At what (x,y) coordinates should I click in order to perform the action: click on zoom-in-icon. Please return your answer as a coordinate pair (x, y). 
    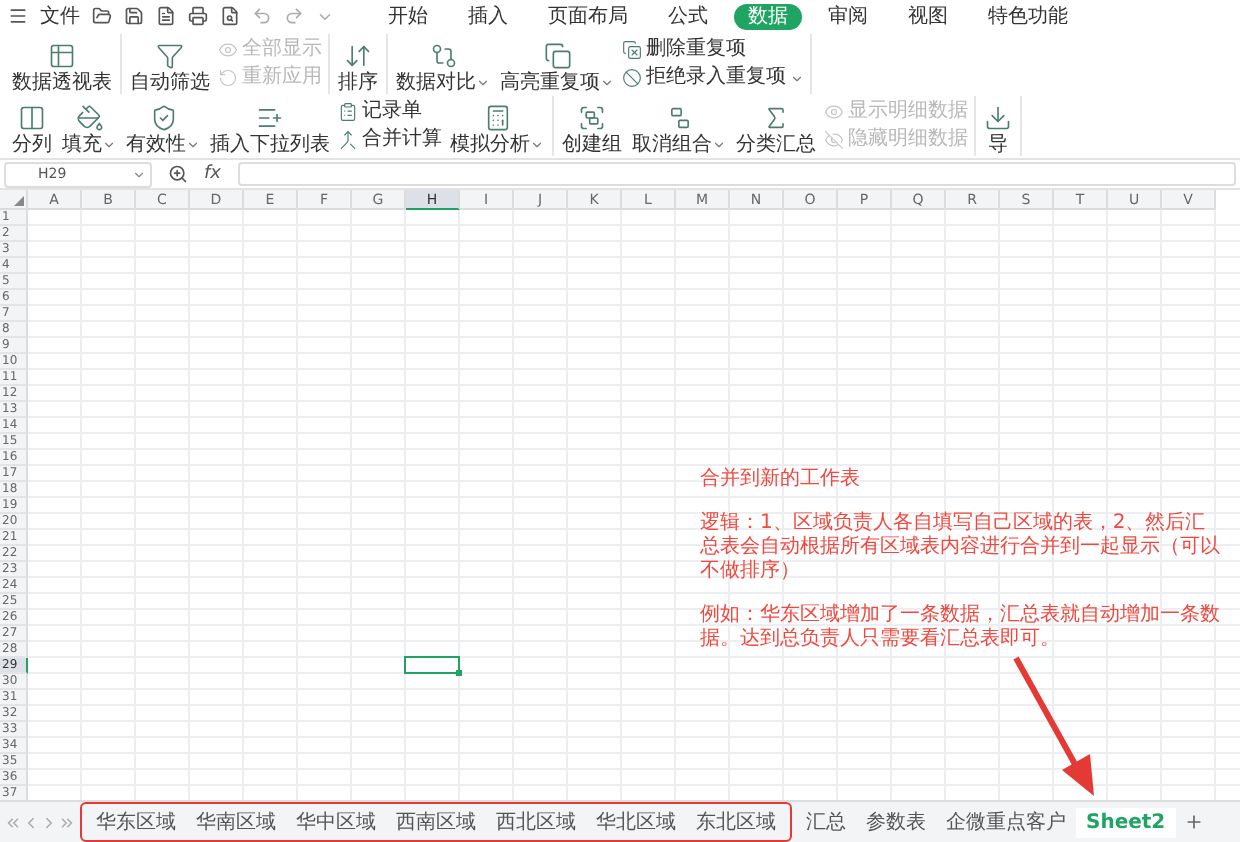
    Looking at the image, I should click on (178, 174).